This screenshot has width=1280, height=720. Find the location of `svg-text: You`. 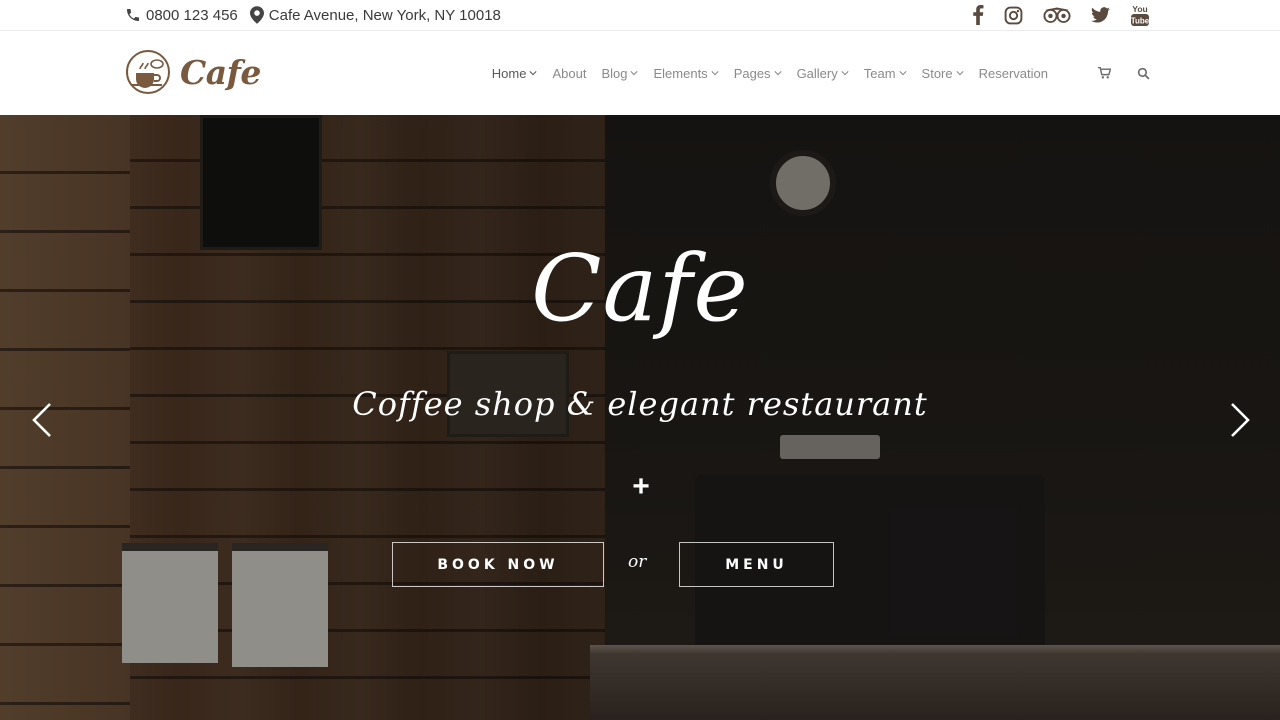

svg-text: You is located at coordinates (1139, 9).